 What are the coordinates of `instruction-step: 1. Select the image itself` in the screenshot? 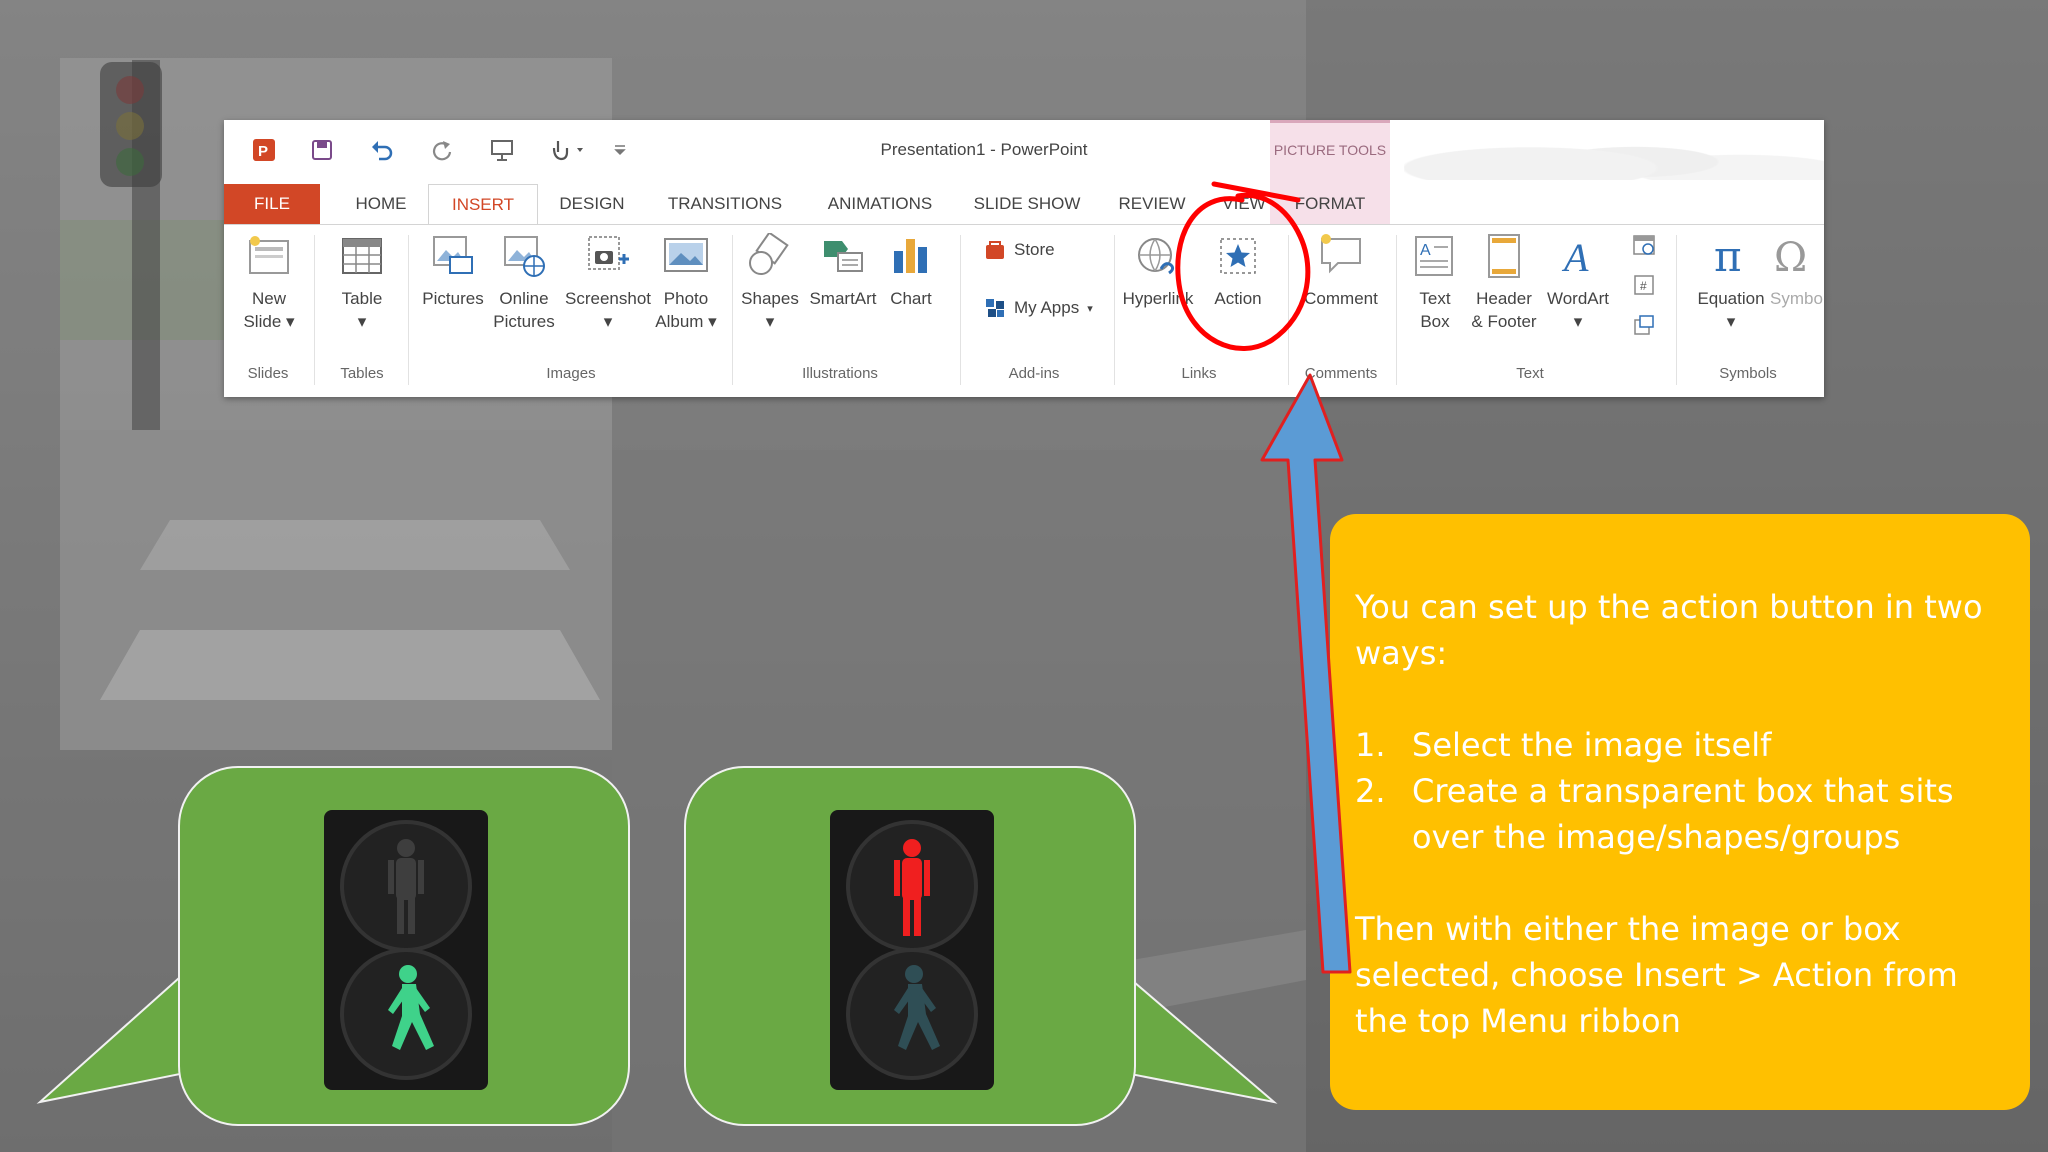 It's located at (1563, 745).